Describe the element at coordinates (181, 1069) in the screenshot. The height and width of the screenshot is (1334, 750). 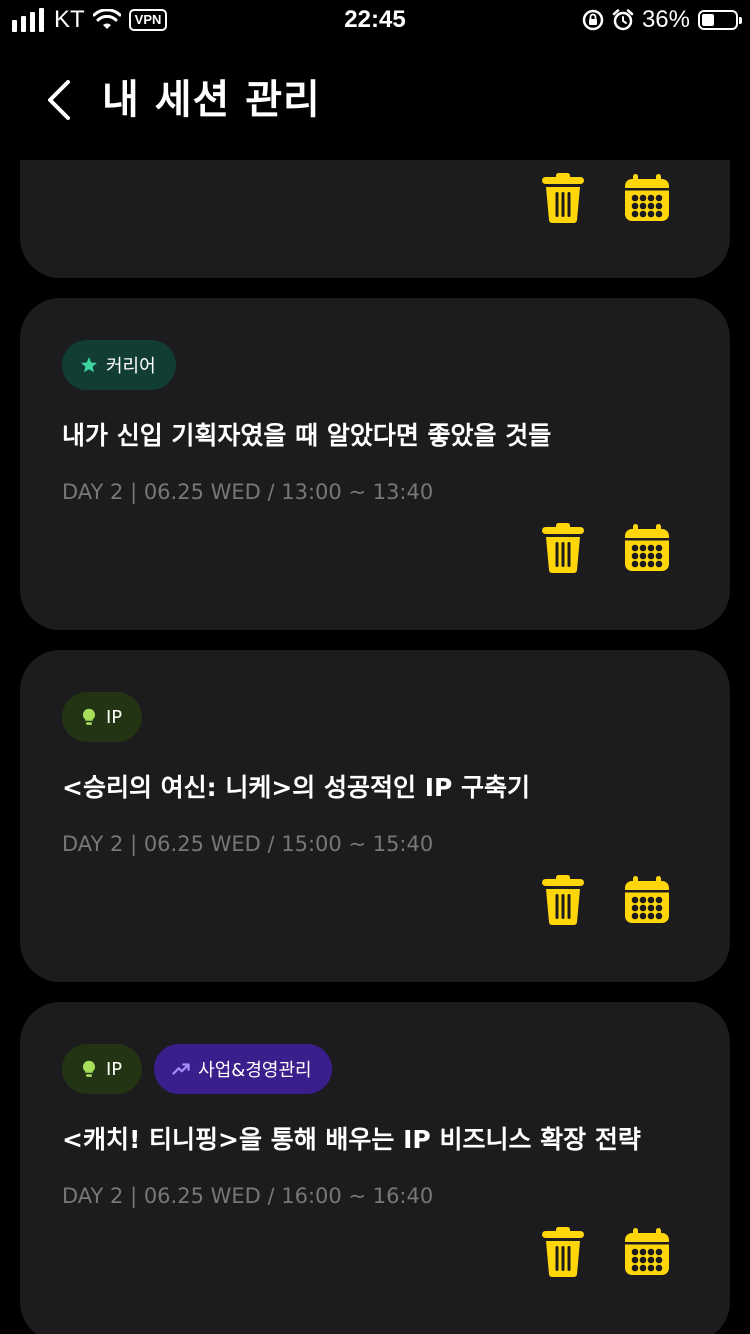
I see `trending-up-icon` at that location.